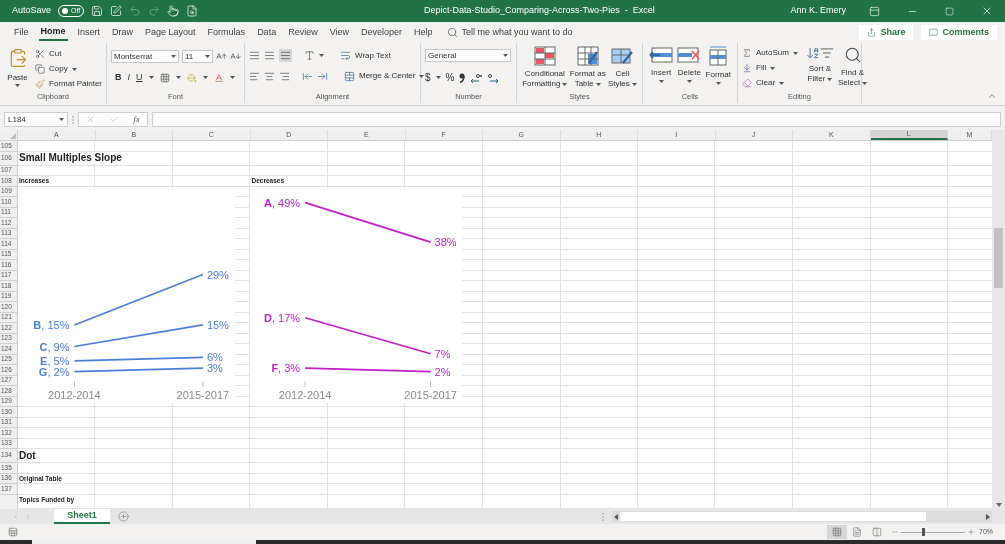 The height and width of the screenshot is (544, 1005). Describe the element at coordinates (28, 516) in the screenshot. I see `next-sheet-icon` at that location.